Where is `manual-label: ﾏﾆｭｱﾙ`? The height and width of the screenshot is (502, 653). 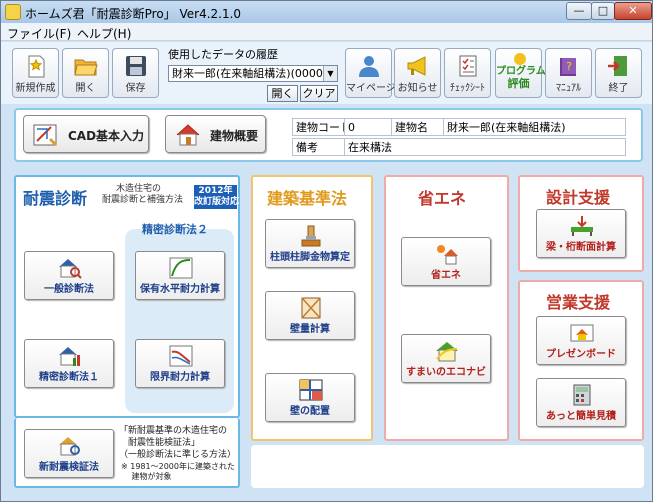
manual-label: ﾏﾆｭｱﾙ is located at coordinates (568, 88).